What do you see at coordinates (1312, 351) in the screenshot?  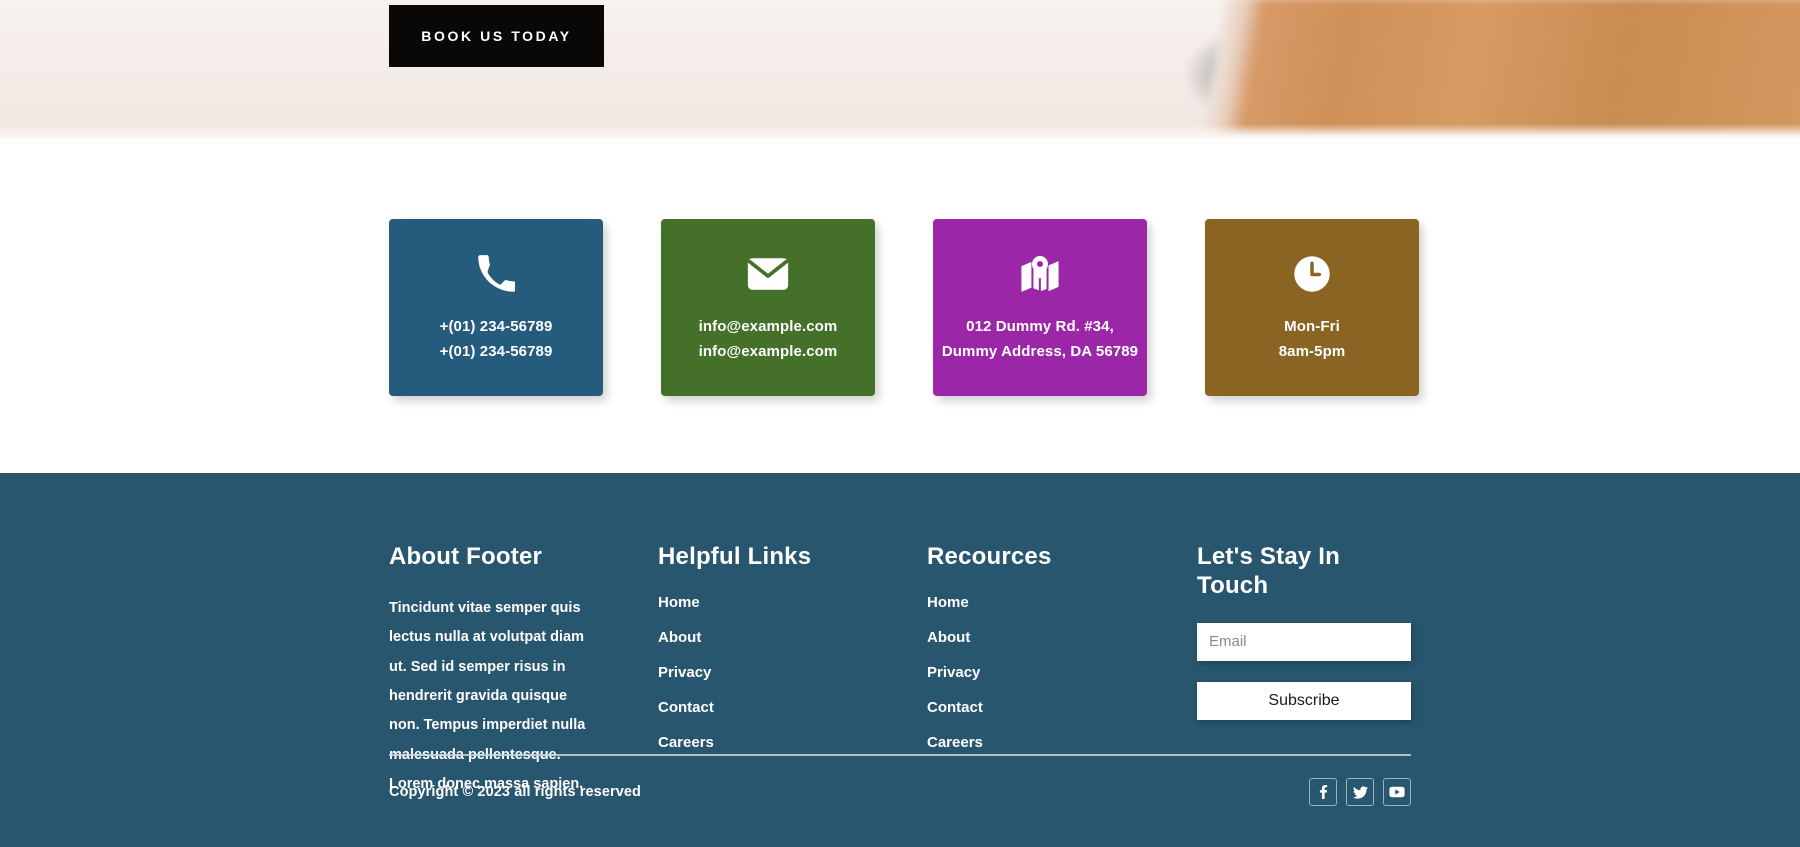 I see `hours-line-2: 8am-5pm` at bounding box center [1312, 351].